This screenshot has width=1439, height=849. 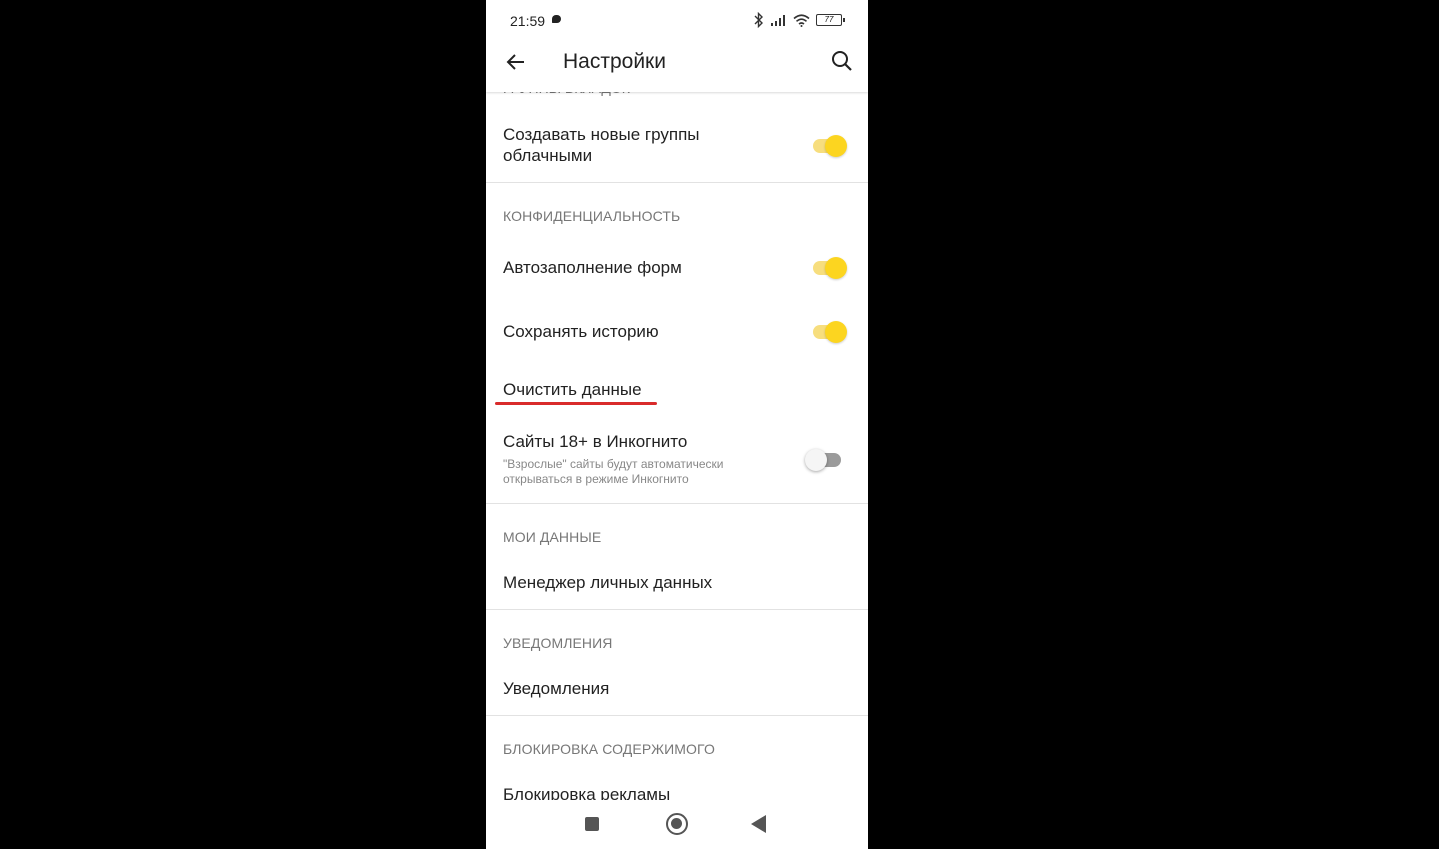 I want to click on section-header-privacy: КОНФИДЕНЦИАЛЬНОСТЬ, so click(x=592, y=216).